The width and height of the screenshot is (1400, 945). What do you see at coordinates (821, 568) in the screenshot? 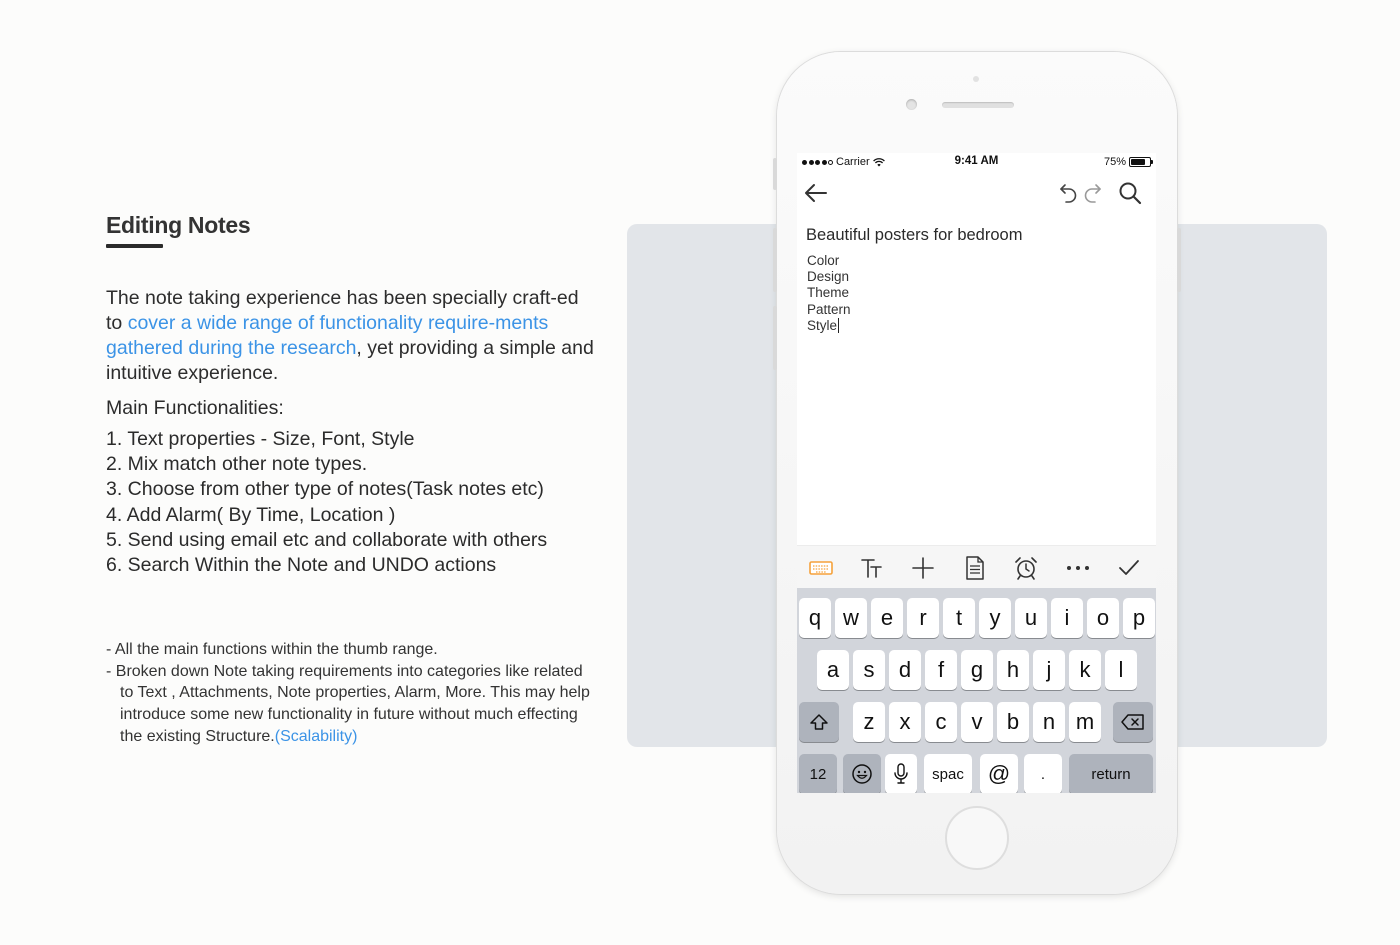
I see `keyboard-icon` at bounding box center [821, 568].